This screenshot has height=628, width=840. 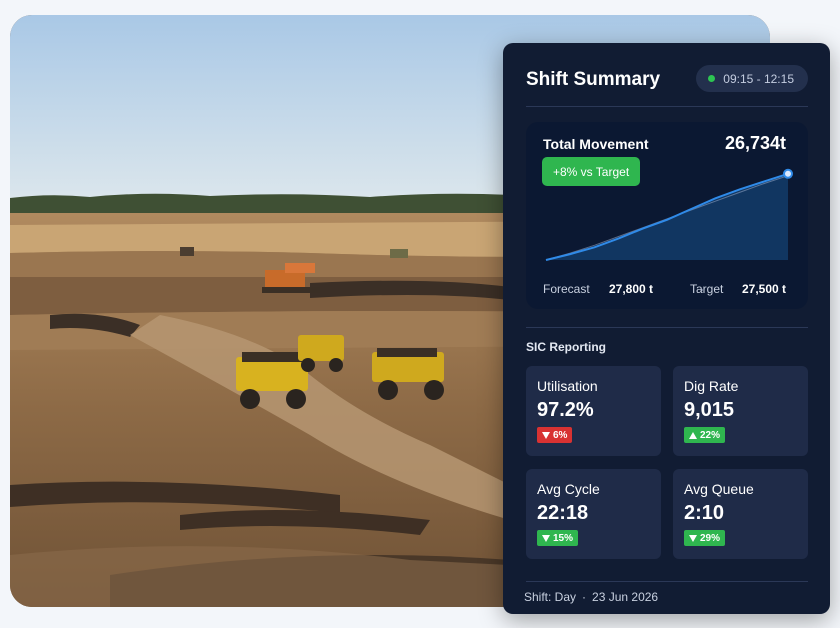 I want to click on kpi-value: 9,015, so click(x=709, y=410).